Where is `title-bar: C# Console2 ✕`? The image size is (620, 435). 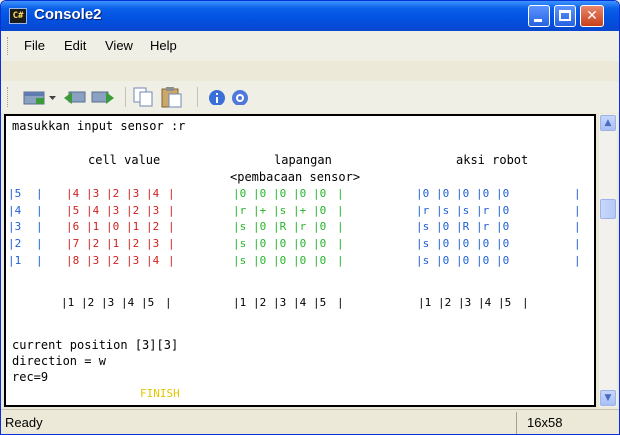
title-bar: C# Console2 ✕ is located at coordinates (310, 16).